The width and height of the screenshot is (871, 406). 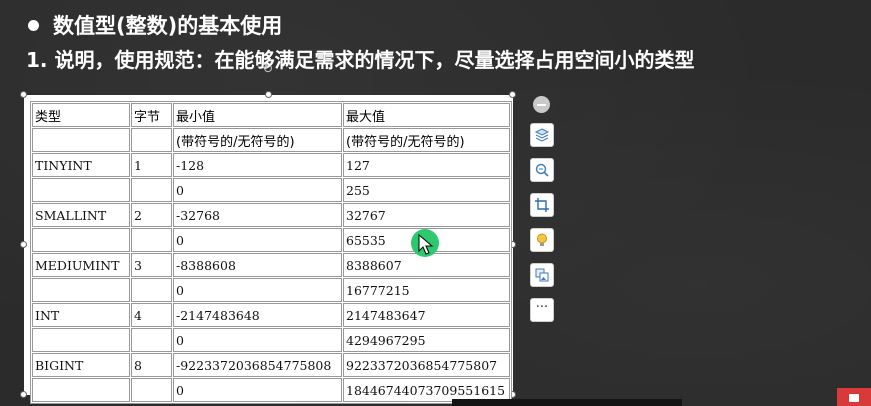 What do you see at coordinates (151, 365) in the screenshot?
I see `bytes-cell: 8` at bounding box center [151, 365].